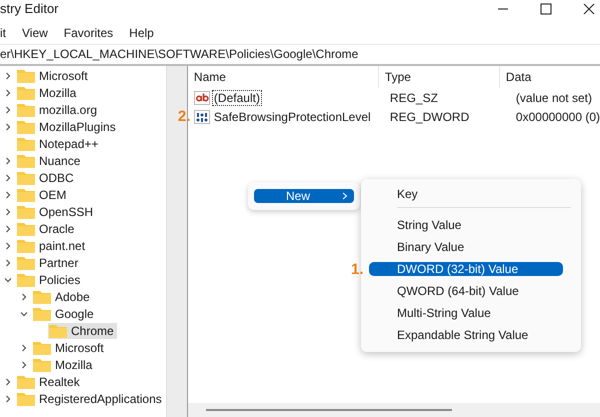 This screenshot has width=600, height=417. What do you see at coordinates (466, 269) in the screenshot?
I see `menu-item: DWORD (32-bit) Value` at bounding box center [466, 269].